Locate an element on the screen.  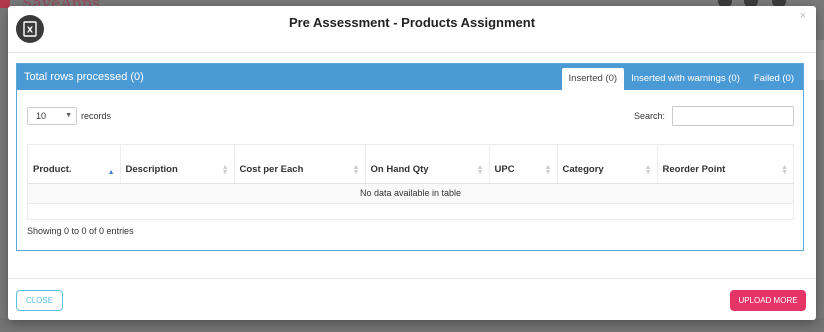
column-header-cost-per-each: Cost per Each ▲ ▼ is located at coordinates (300, 164).